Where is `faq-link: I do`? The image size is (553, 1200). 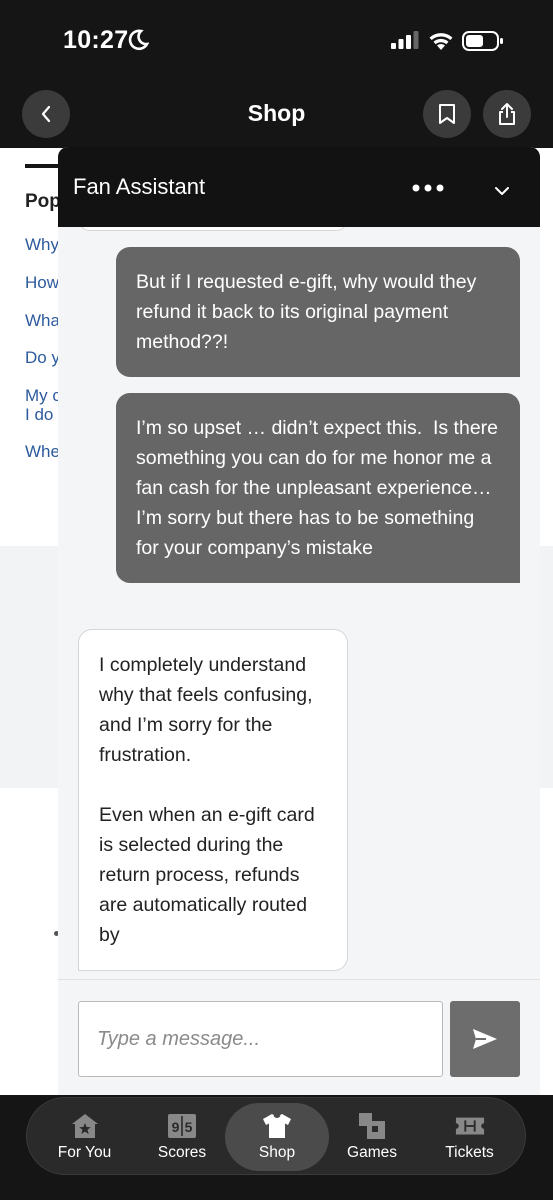
faq-link: I do is located at coordinates (39, 414).